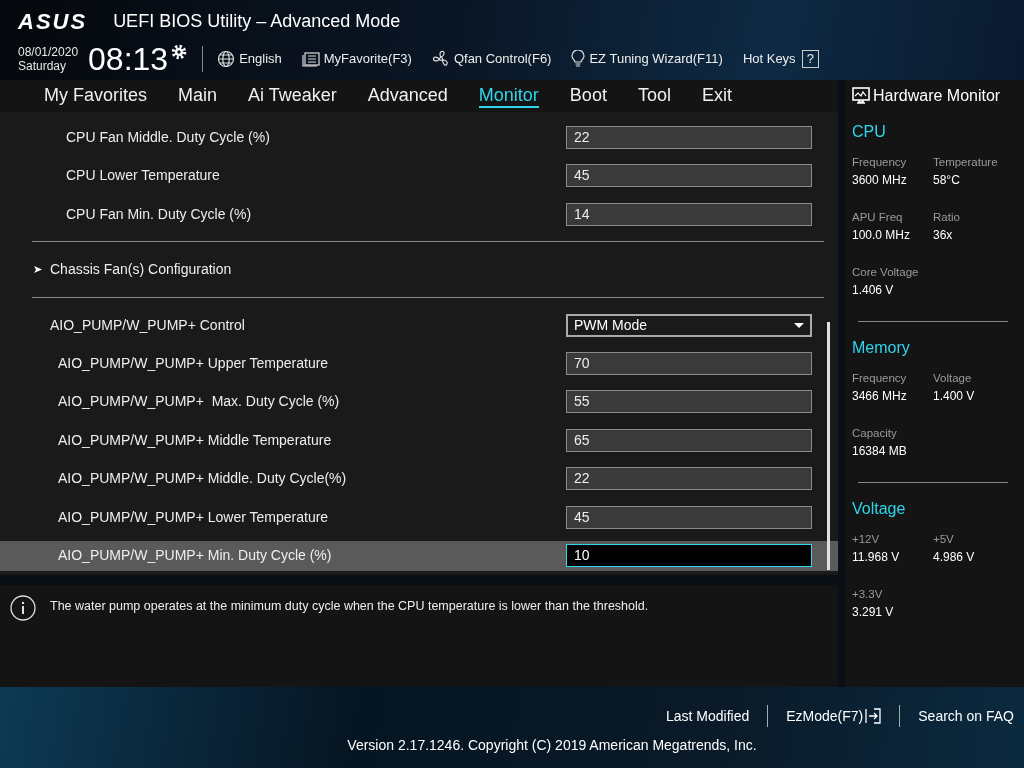 The height and width of the screenshot is (768, 1024). What do you see at coordinates (147, 325) in the screenshot?
I see `setting-label: AIO_PUMP/W_PUMP+ Control` at bounding box center [147, 325].